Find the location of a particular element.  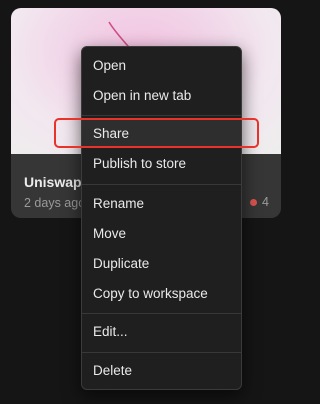

file-status: 4 is located at coordinates (259, 202).